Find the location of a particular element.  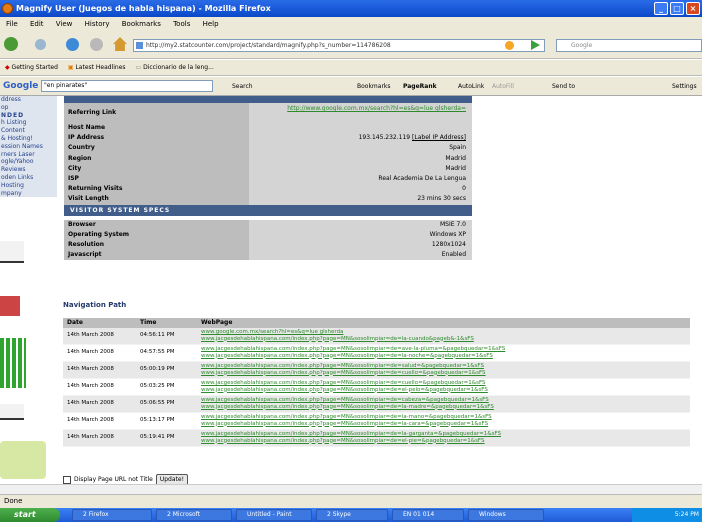

sendto-button: Send to is located at coordinates (563, 86).